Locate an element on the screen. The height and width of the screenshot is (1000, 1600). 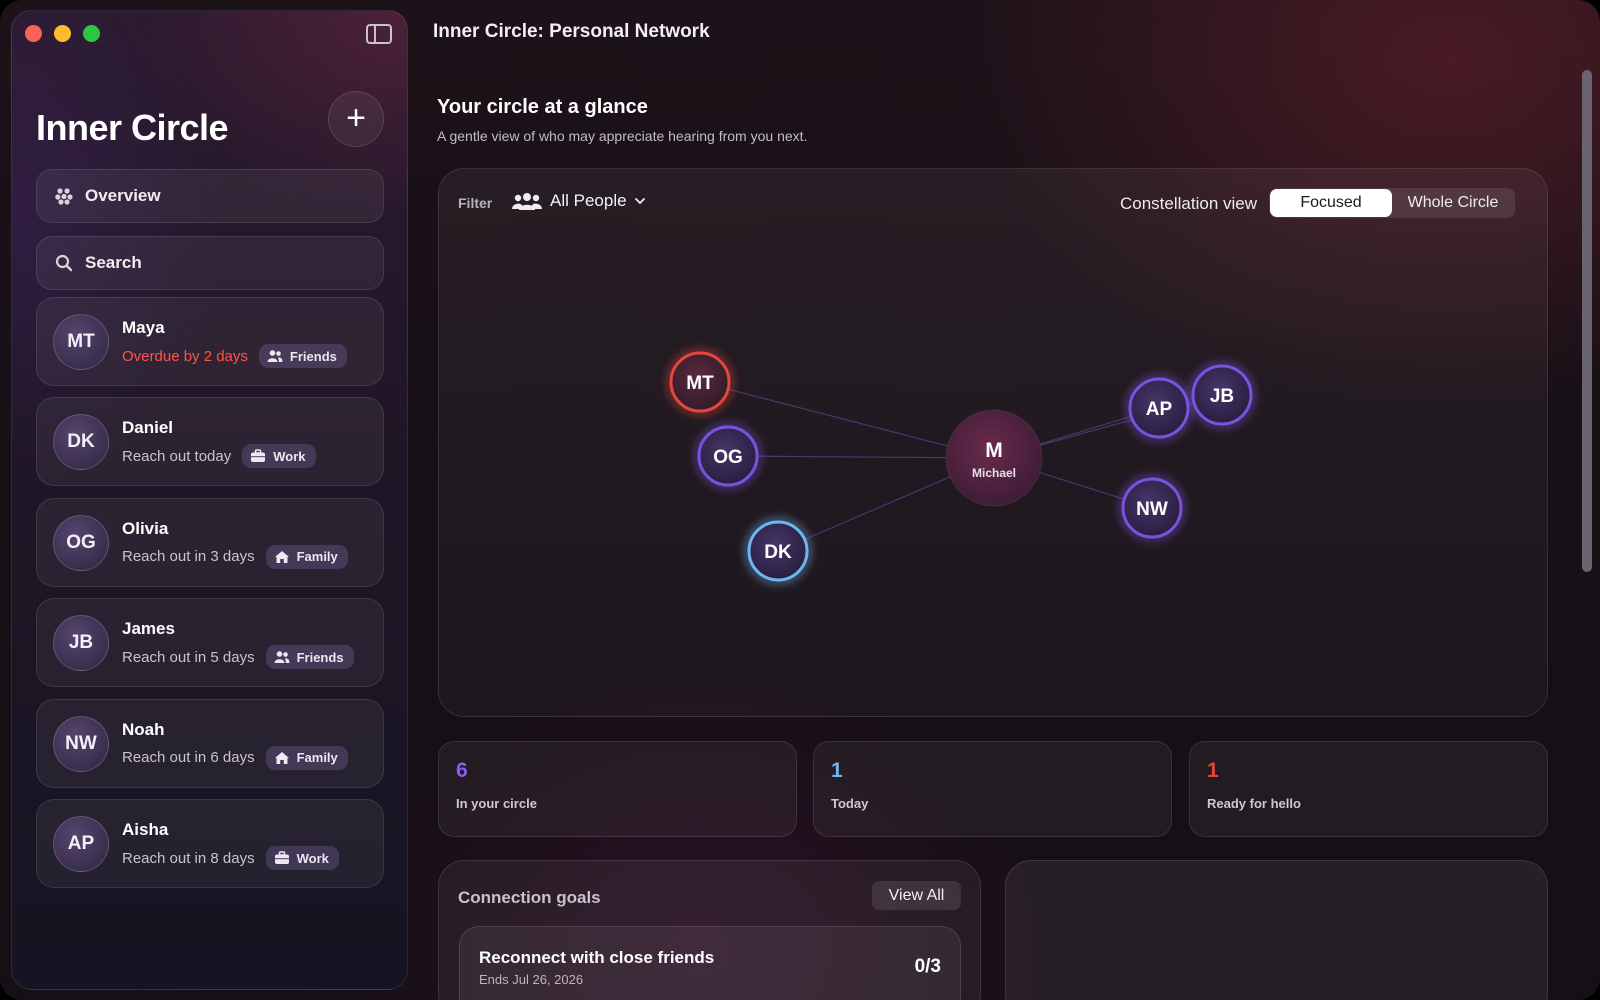
sidebar-title: Inner Circle is located at coordinates (132, 127).